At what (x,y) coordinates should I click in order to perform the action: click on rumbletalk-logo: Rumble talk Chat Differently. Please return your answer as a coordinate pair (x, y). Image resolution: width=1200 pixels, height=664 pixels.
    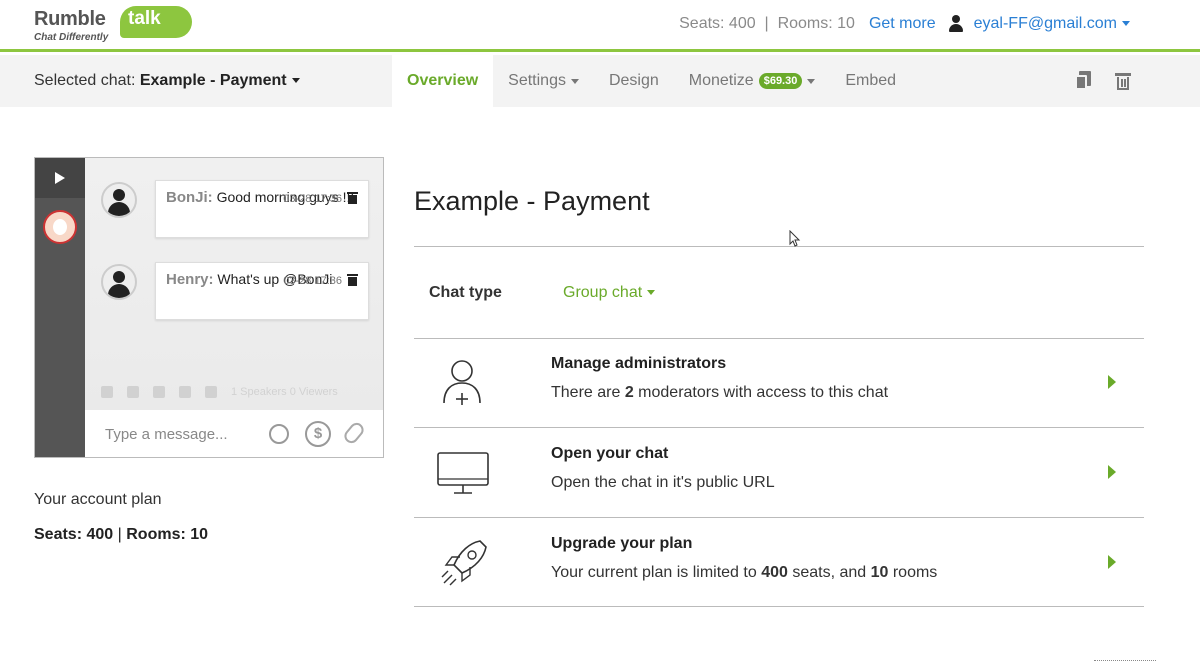
    Looking at the image, I should click on (113, 25).